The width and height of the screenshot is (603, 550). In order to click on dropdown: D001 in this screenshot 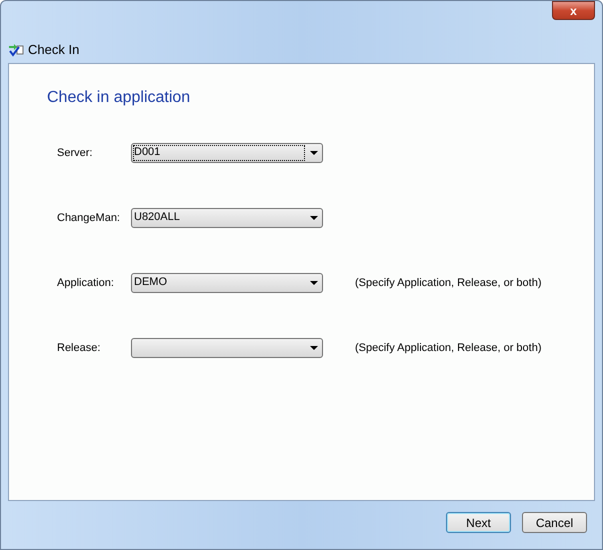, I will do `click(227, 153)`.